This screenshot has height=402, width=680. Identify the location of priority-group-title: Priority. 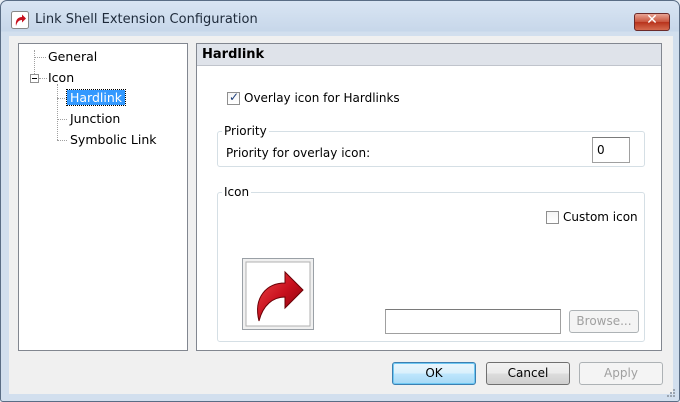
(245, 131).